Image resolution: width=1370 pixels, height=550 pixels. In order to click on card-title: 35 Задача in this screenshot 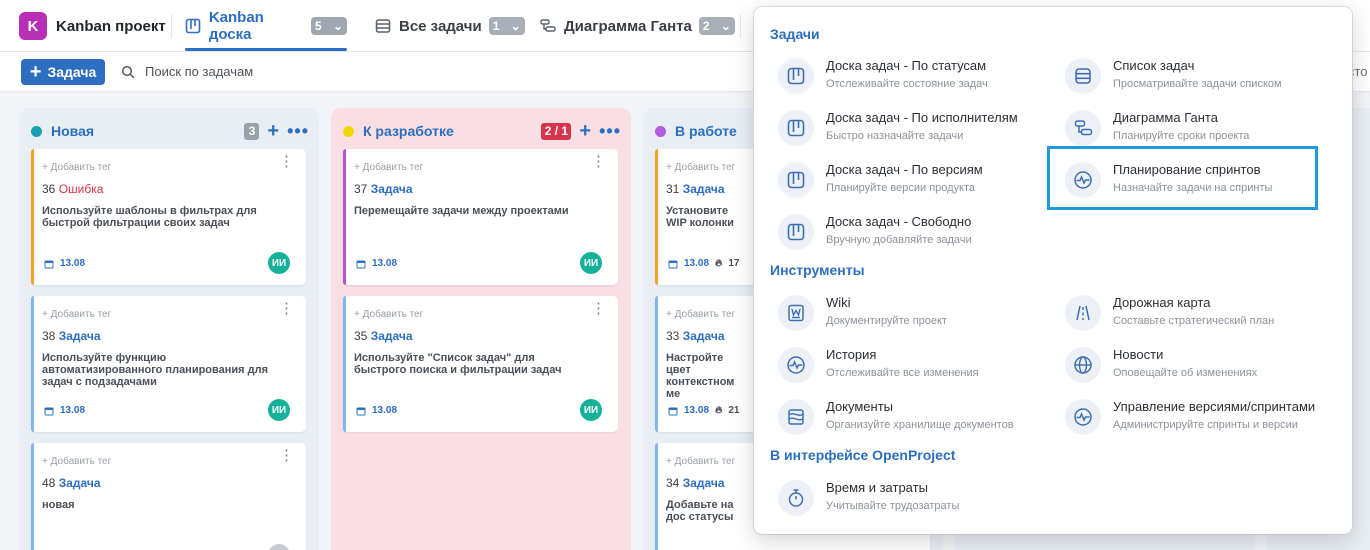, I will do `click(383, 336)`.